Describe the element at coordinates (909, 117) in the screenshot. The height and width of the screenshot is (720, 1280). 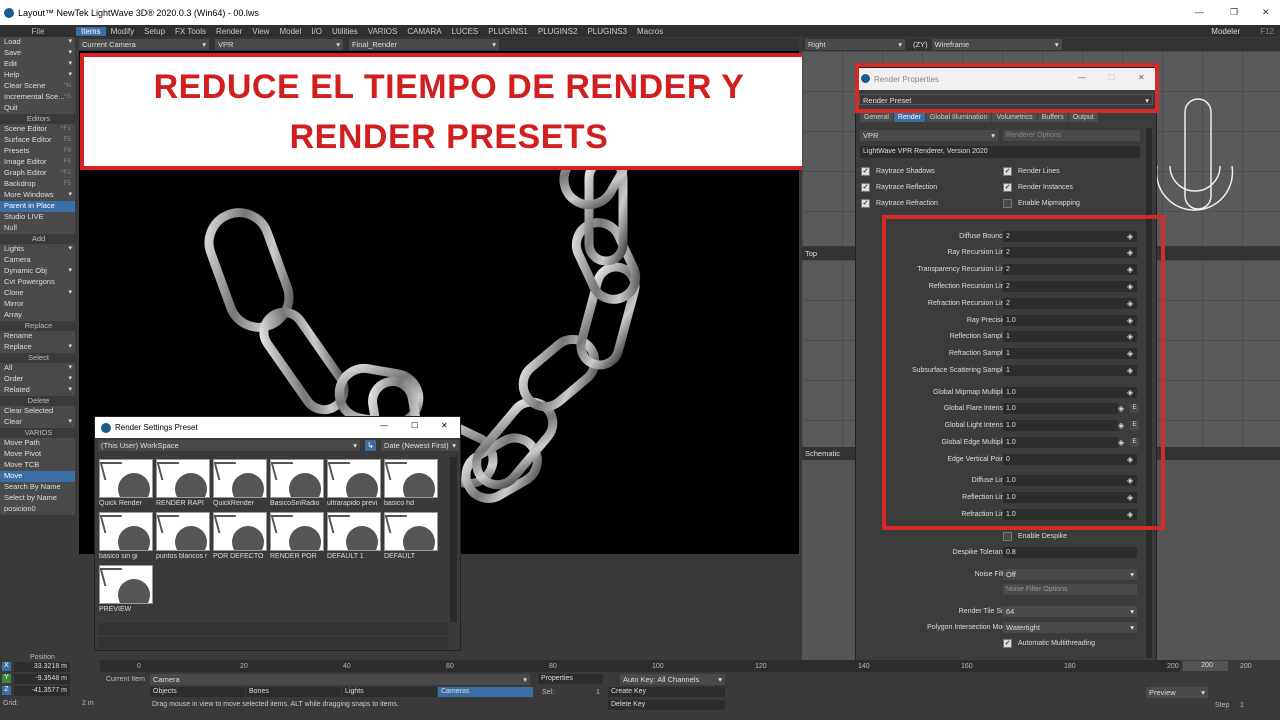
I see `render-tab: Render` at that location.